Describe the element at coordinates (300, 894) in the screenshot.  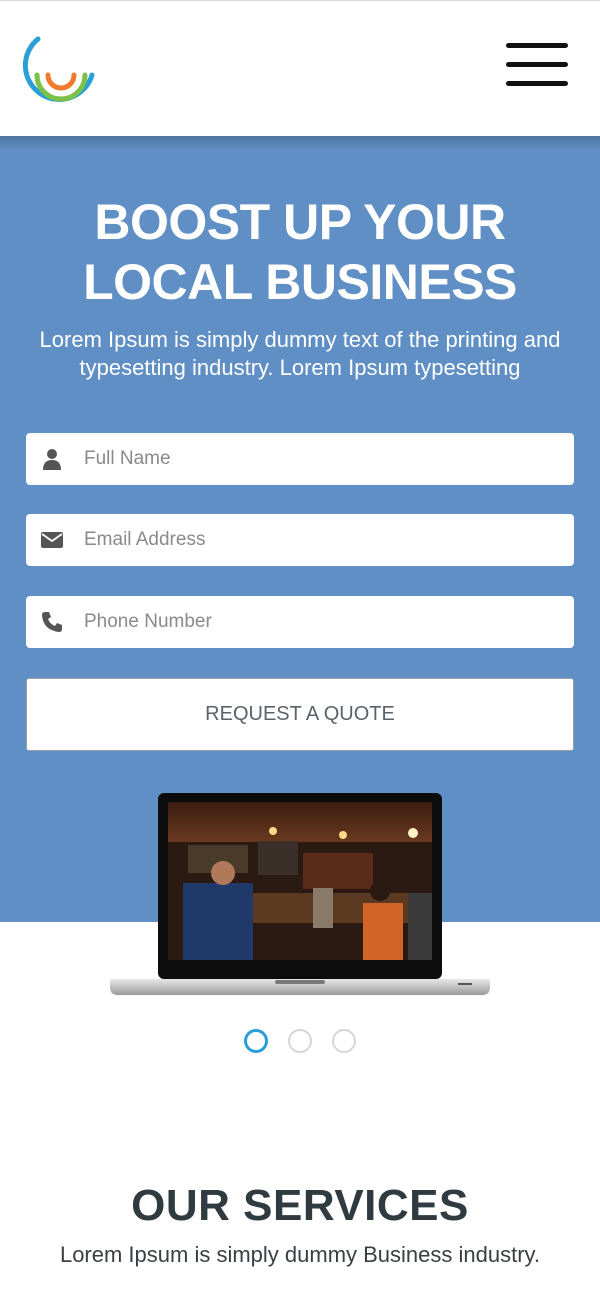
I see `laptop-cafe-image` at that location.